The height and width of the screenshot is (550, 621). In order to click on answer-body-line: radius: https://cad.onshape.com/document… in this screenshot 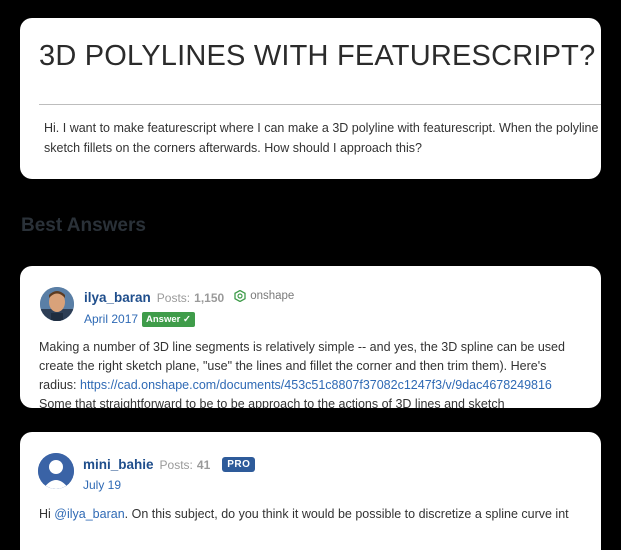, I will do `click(320, 385)`.